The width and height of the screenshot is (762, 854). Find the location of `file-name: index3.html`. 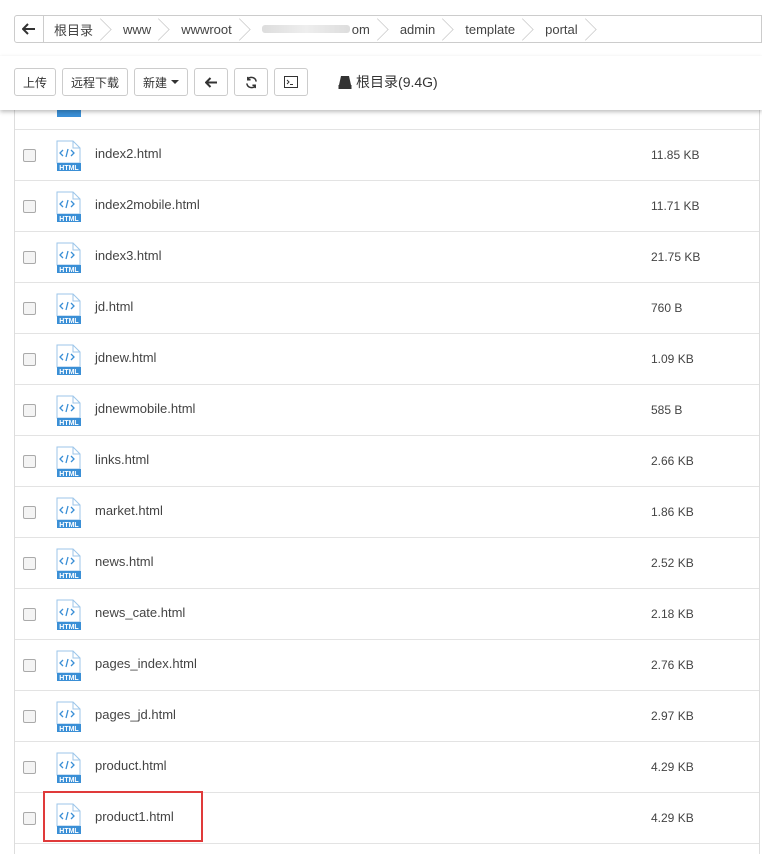

file-name: index3.html is located at coordinates (128, 255).